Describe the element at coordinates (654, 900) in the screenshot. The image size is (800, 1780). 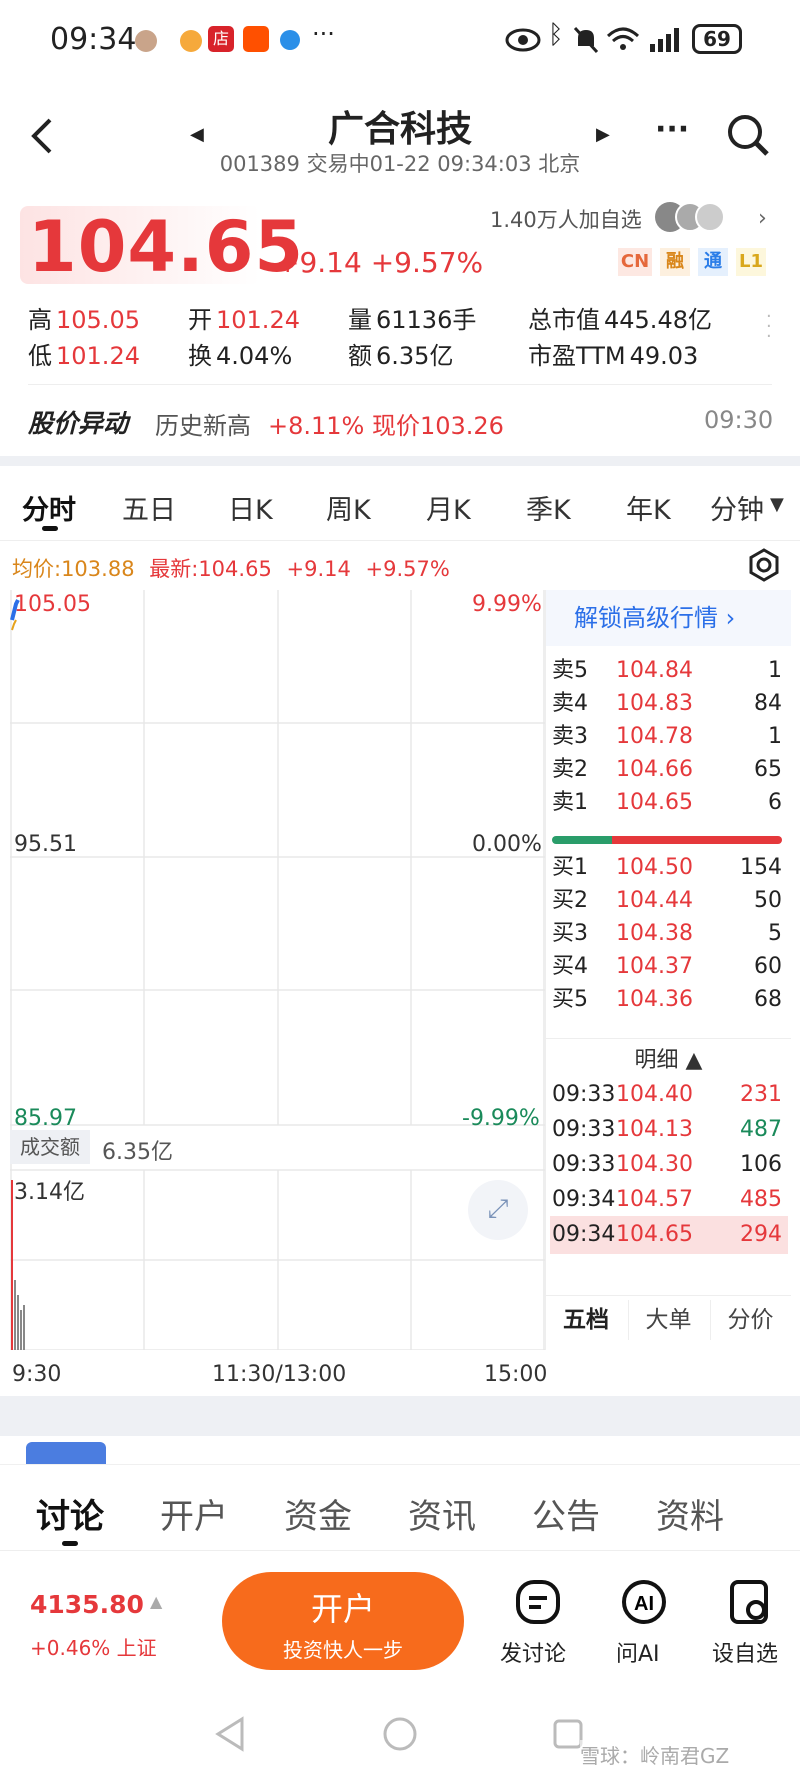
I see `order-price: 104.44` at that location.